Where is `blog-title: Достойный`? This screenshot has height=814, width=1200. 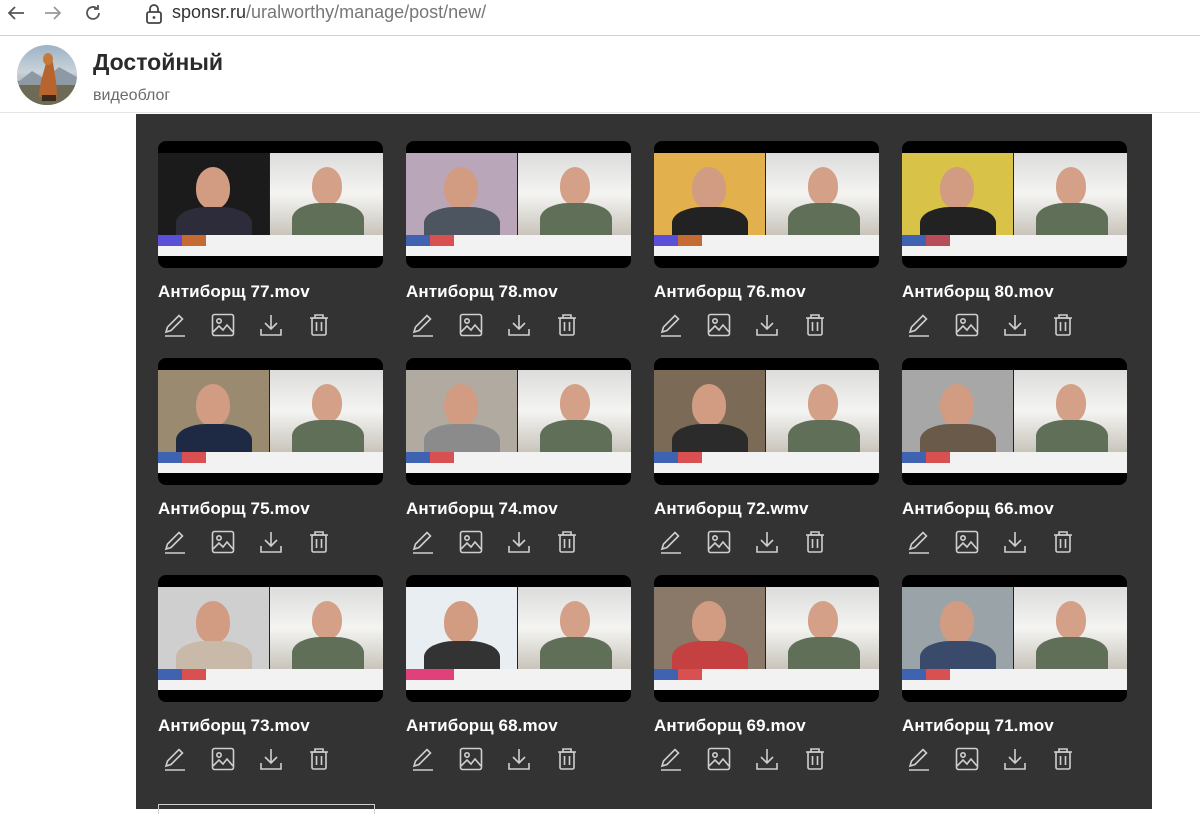 blog-title: Достойный is located at coordinates (158, 62).